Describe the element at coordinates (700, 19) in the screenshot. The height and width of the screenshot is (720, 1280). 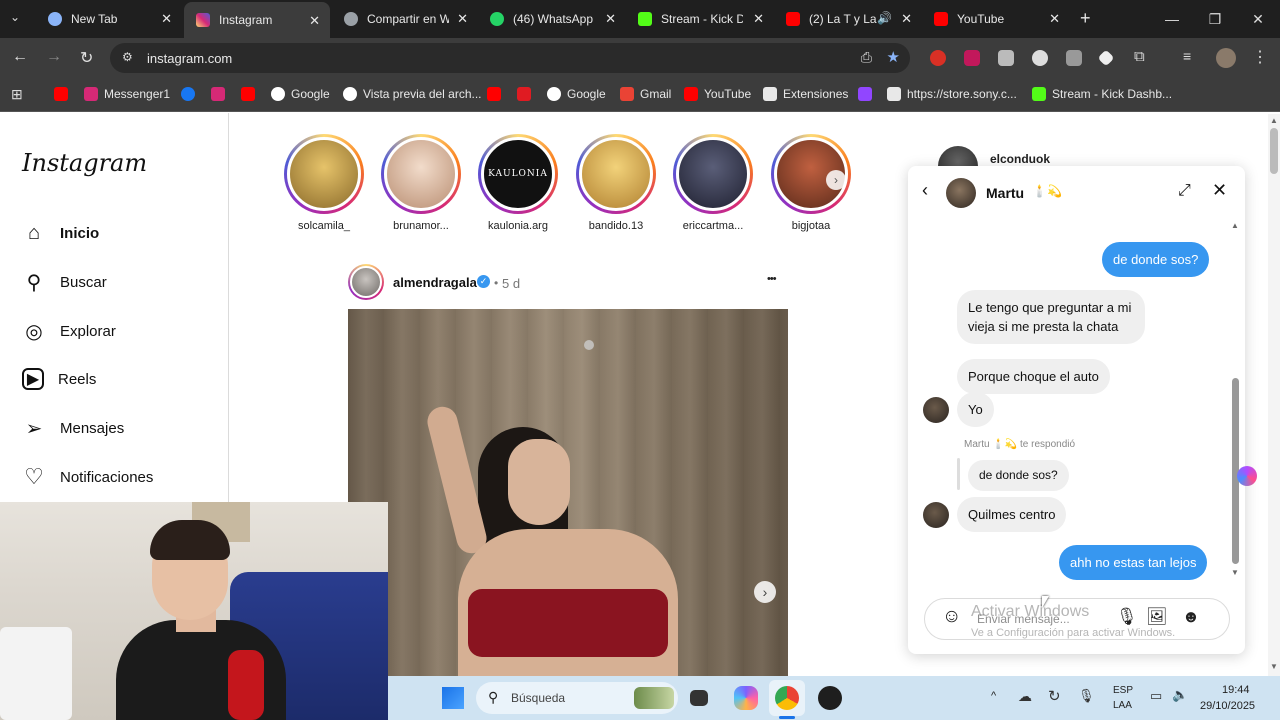
I see `tab-kick-stream: Stream - Kick Da ✕` at that location.